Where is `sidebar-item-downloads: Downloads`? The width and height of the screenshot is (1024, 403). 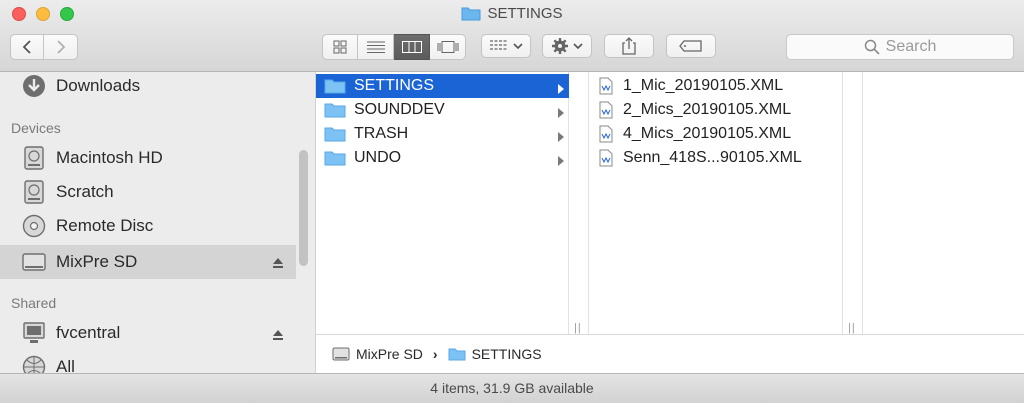 sidebar-item-downloads: Downloads is located at coordinates (148, 87).